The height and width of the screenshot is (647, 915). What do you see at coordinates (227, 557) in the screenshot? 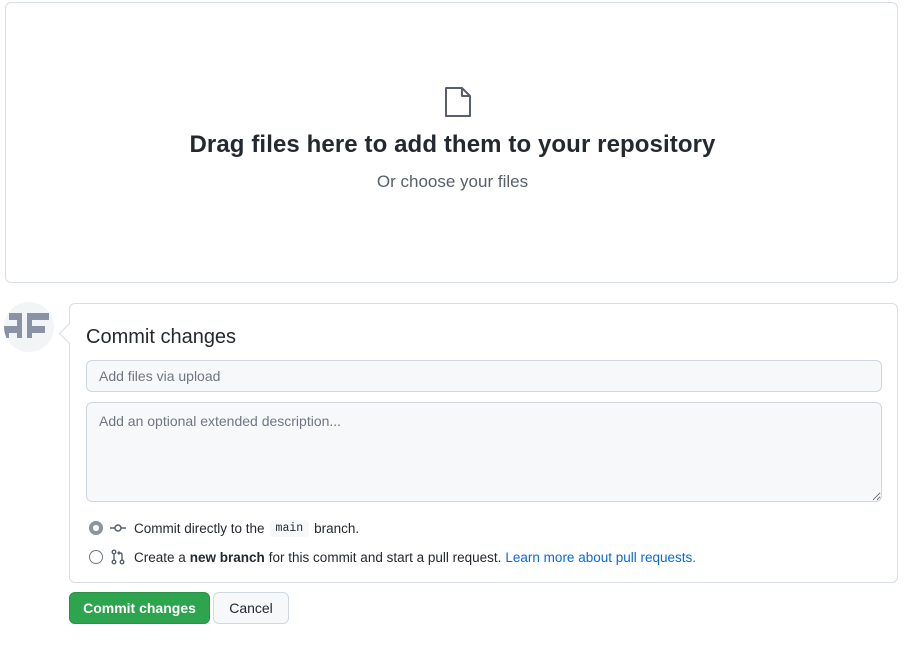
I see `new-branch-bold: new branch` at bounding box center [227, 557].